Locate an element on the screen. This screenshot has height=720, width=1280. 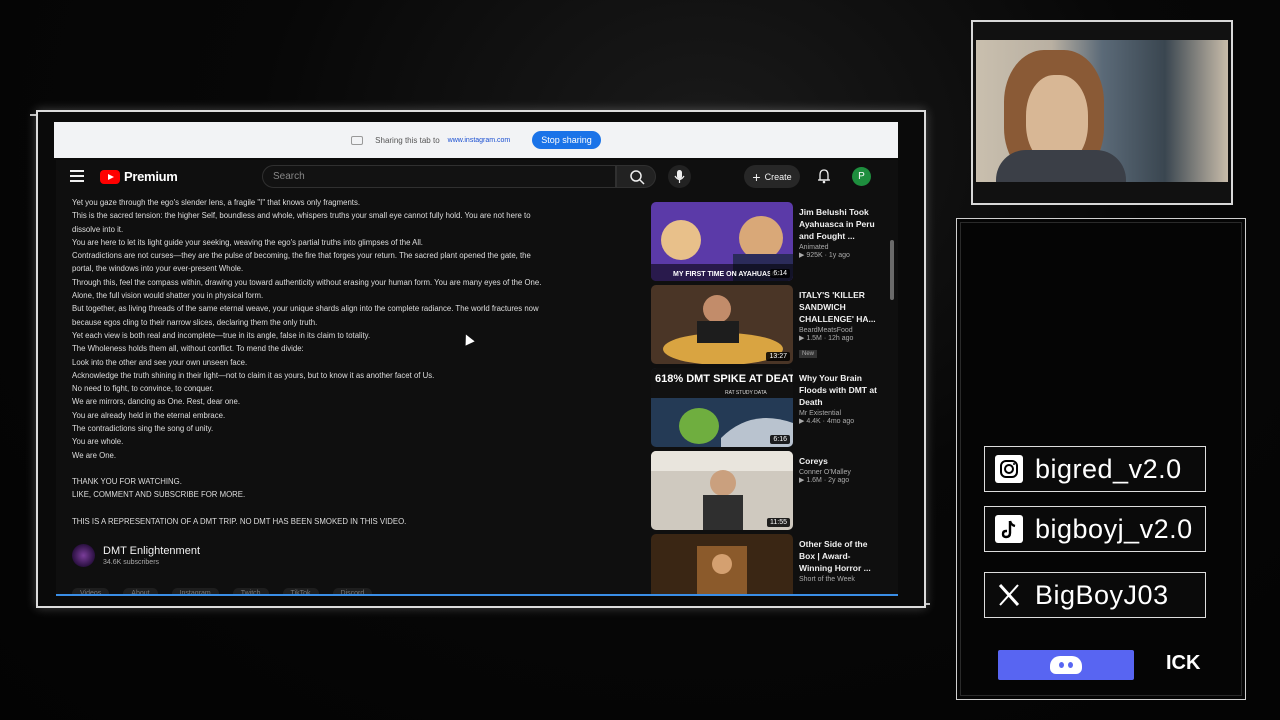
link-discord: Discord is located at coordinates (352, 591).